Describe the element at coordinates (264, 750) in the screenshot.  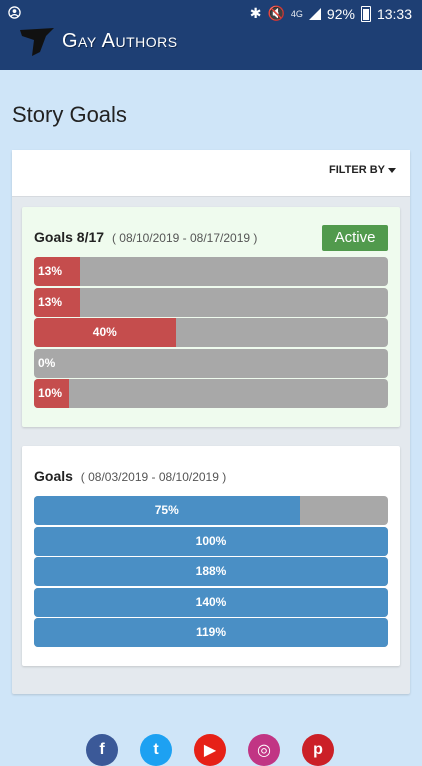
I see `instagram-icon: ◎` at that location.